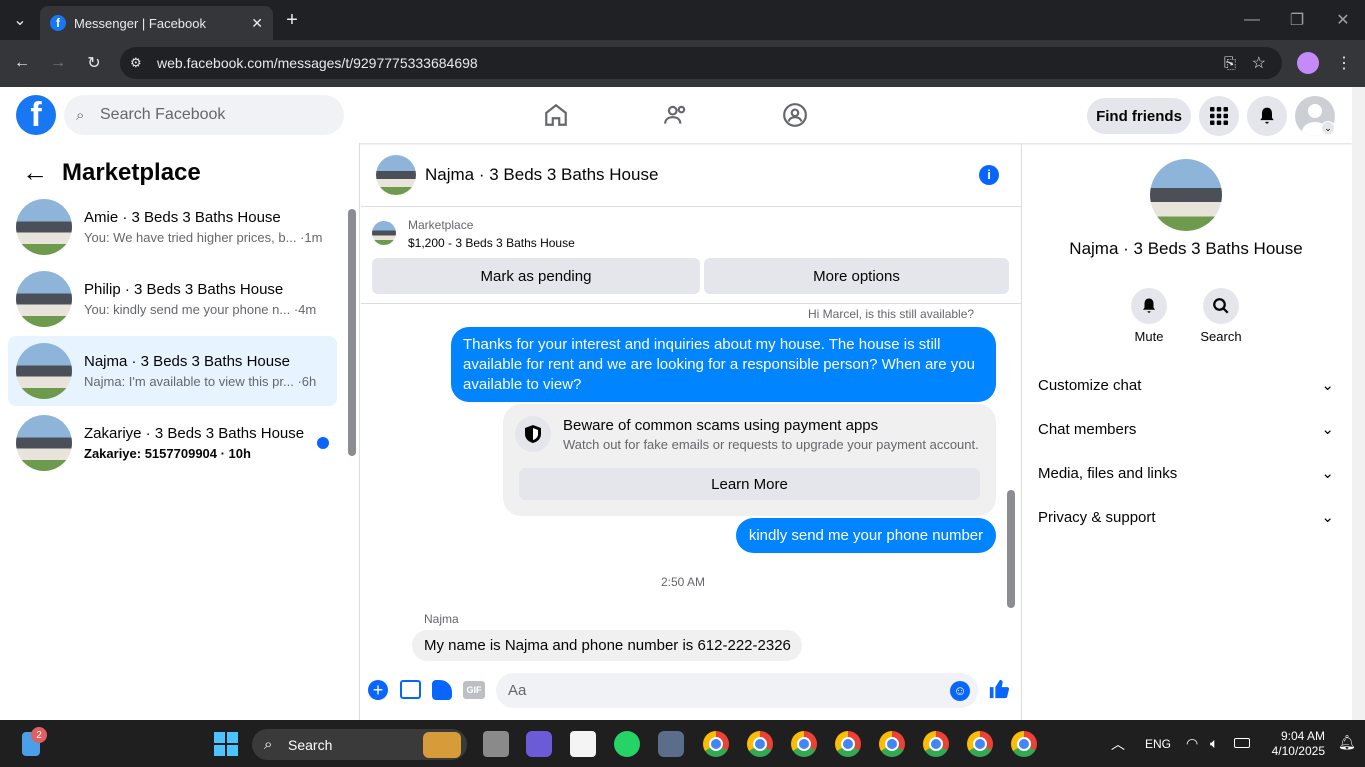 This screenshot has width=1365, height=767. Describe the element at coordinates (410, 689) in the screenshot. I see `photo-icon` at that location.